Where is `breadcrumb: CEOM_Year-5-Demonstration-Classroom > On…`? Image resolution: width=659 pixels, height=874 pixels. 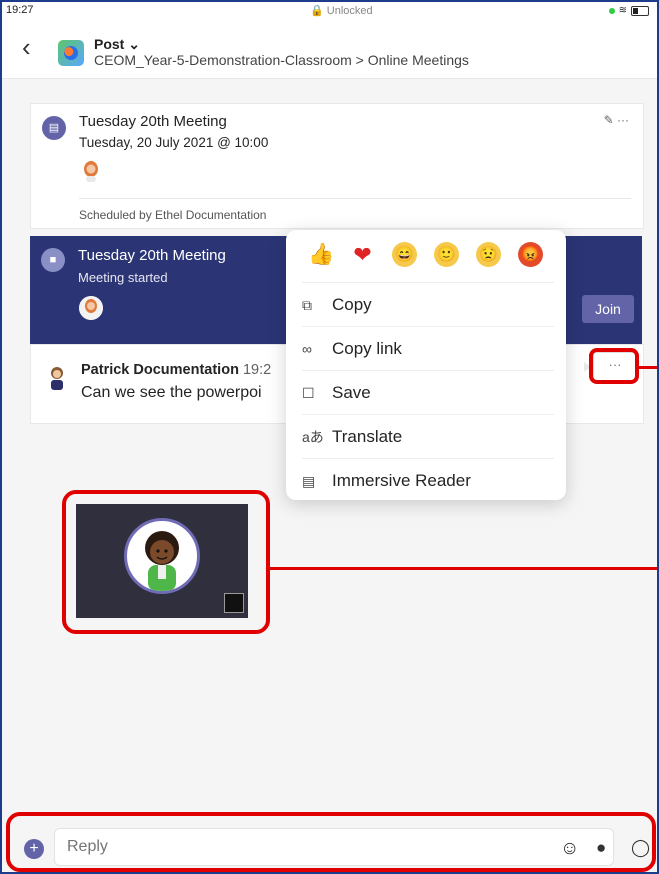
breadcrumb: CEOM_Year-5-Demonstration-Classroom > On… is located at coordinates (281, 60).